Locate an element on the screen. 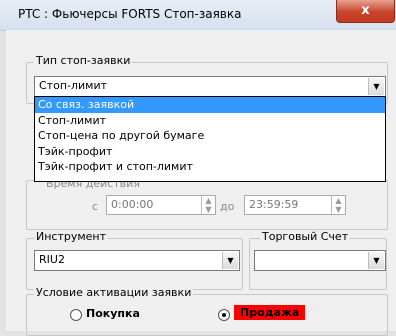 Image resolution: width=396 pixels, height=336 pixels. time-from-field: 0:00:00 ▲ ▼ is located at coordinates (161, 205).